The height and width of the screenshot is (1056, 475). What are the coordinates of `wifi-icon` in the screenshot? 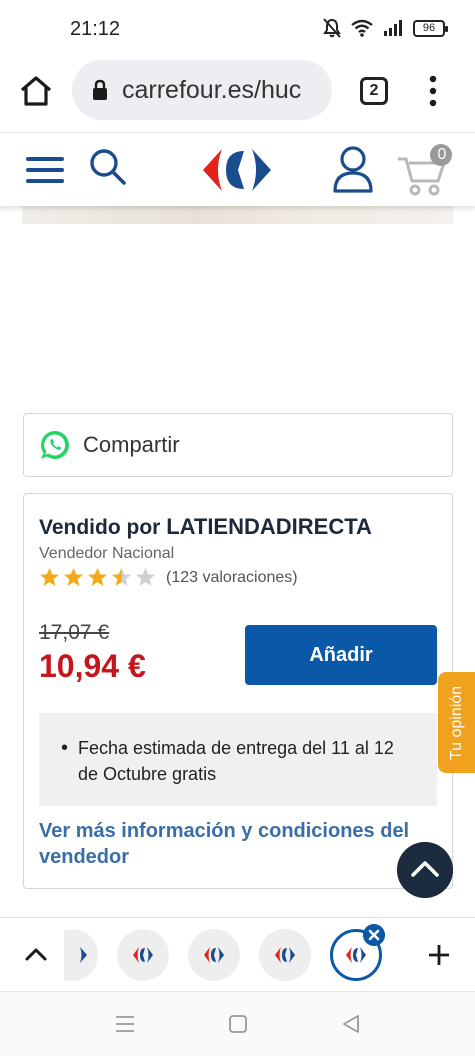 It's located at (362, 28).